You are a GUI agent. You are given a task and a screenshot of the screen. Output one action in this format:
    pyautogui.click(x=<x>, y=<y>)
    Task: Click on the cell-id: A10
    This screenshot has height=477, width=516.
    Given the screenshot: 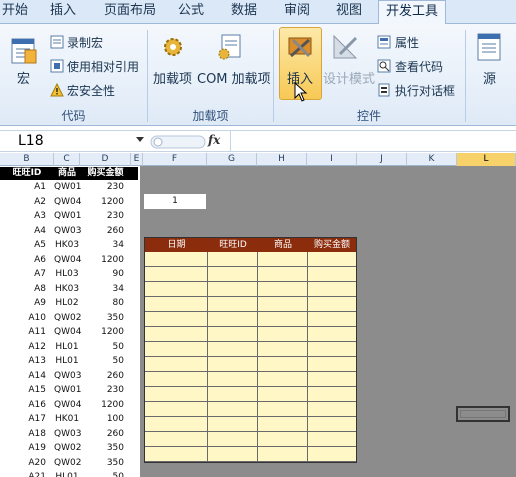 What is the action you would take?
    pyautogui.click(x=23, y=319)
    